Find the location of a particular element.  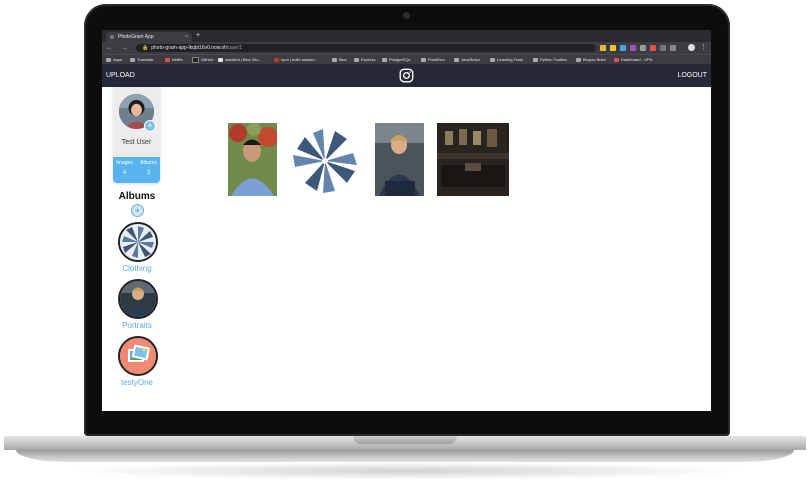

jeans-pinwheel-icon is located at coordinates (138, 242).